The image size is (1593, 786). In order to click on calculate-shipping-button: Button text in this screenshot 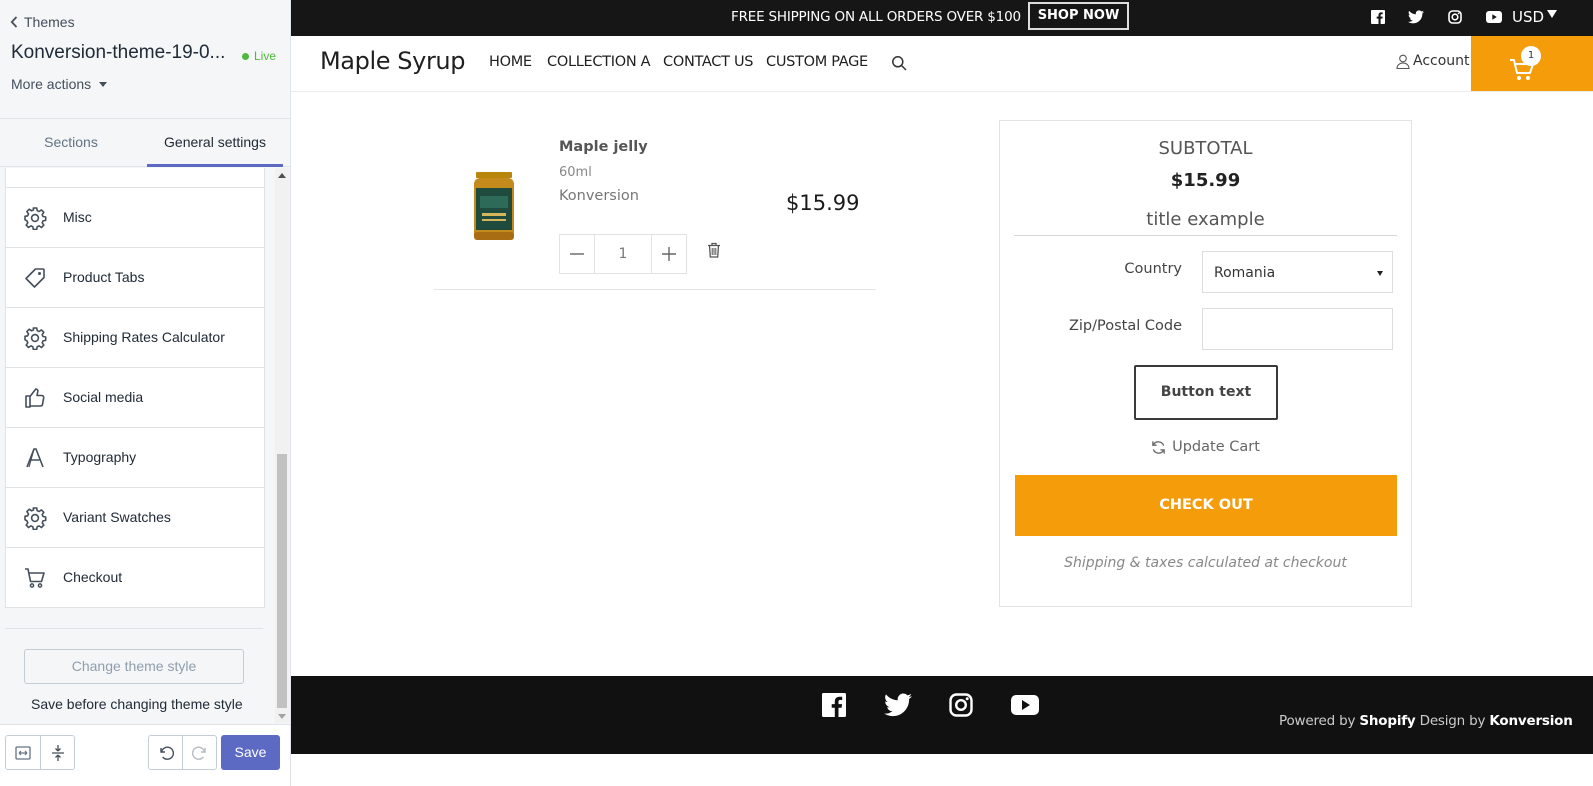, I will do `click(1206, 392)`.